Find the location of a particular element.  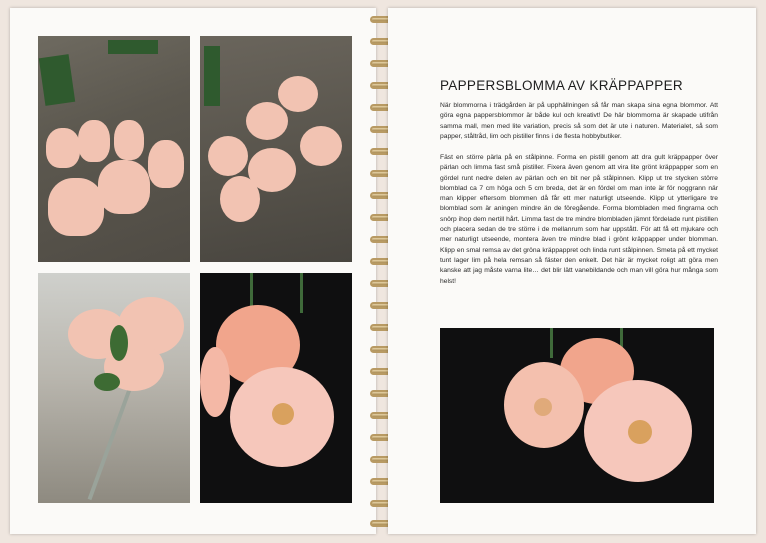

photo-peach-flowers is located at coordinates (276, 388).